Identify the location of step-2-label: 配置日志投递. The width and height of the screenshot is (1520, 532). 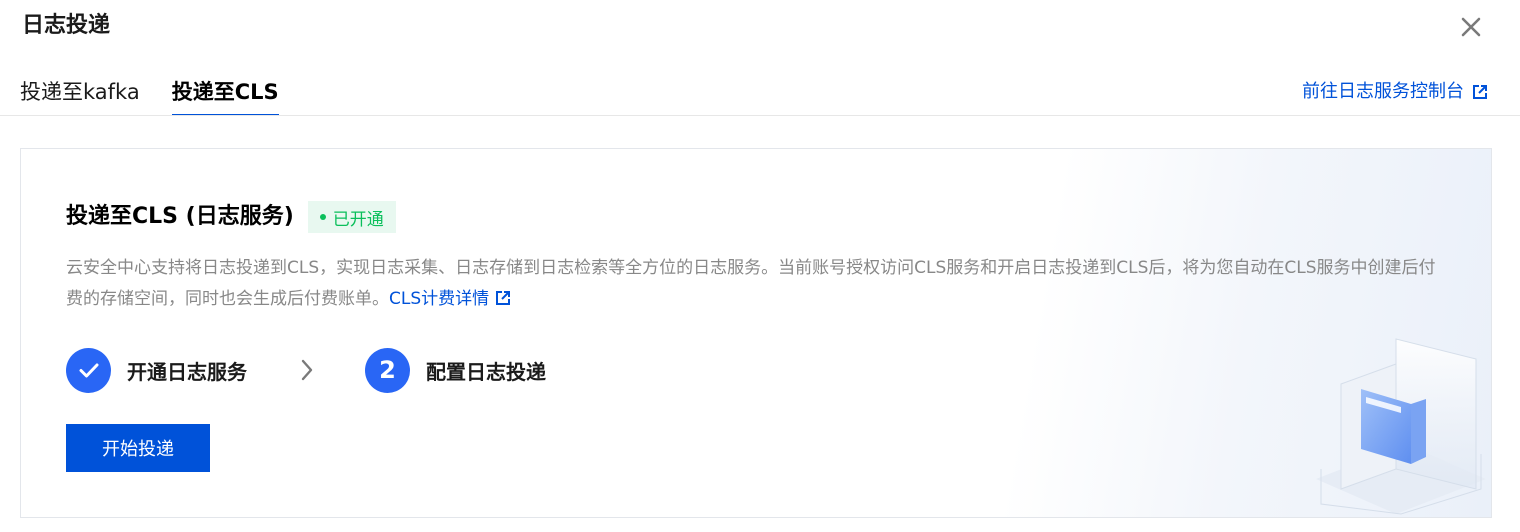
(486, 371).